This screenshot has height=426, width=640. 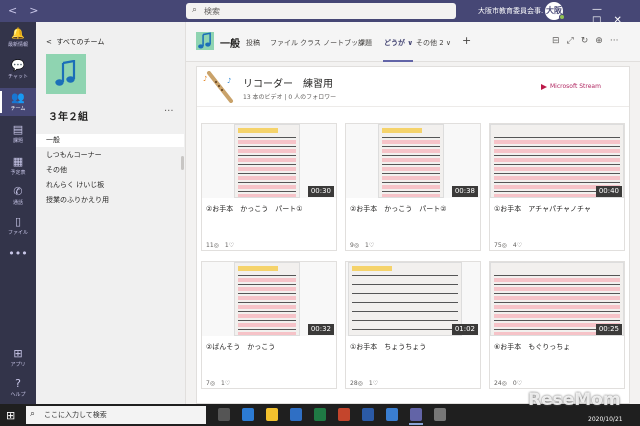 What do you see at coordinates (212, 11) in the screenshot?
I see `search-placeholder: 検索` at bounding box center [212, 11].